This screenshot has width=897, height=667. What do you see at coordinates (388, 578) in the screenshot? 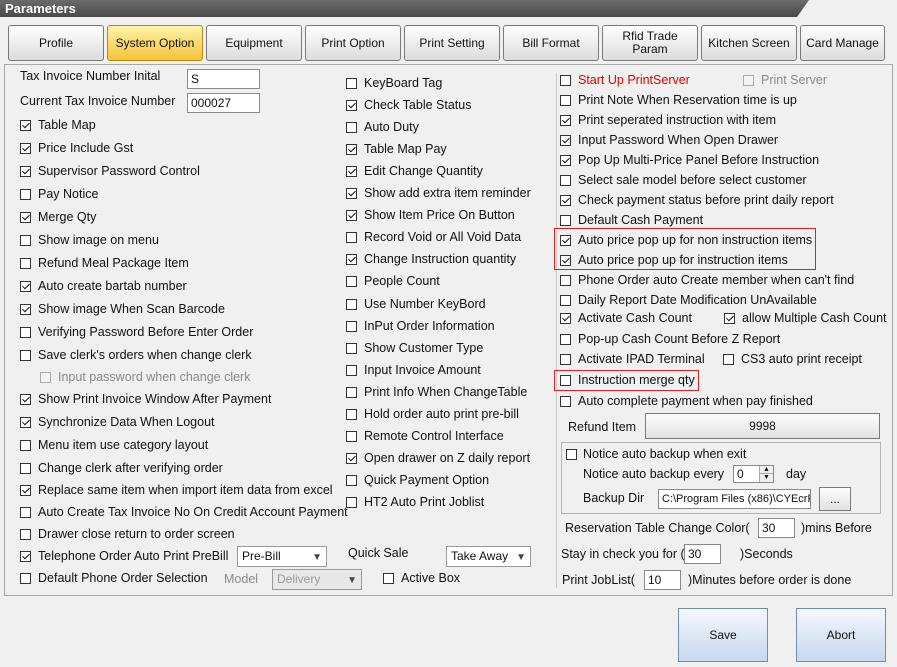
I see `active-box-checkbox` at bounding box center [388, 578].